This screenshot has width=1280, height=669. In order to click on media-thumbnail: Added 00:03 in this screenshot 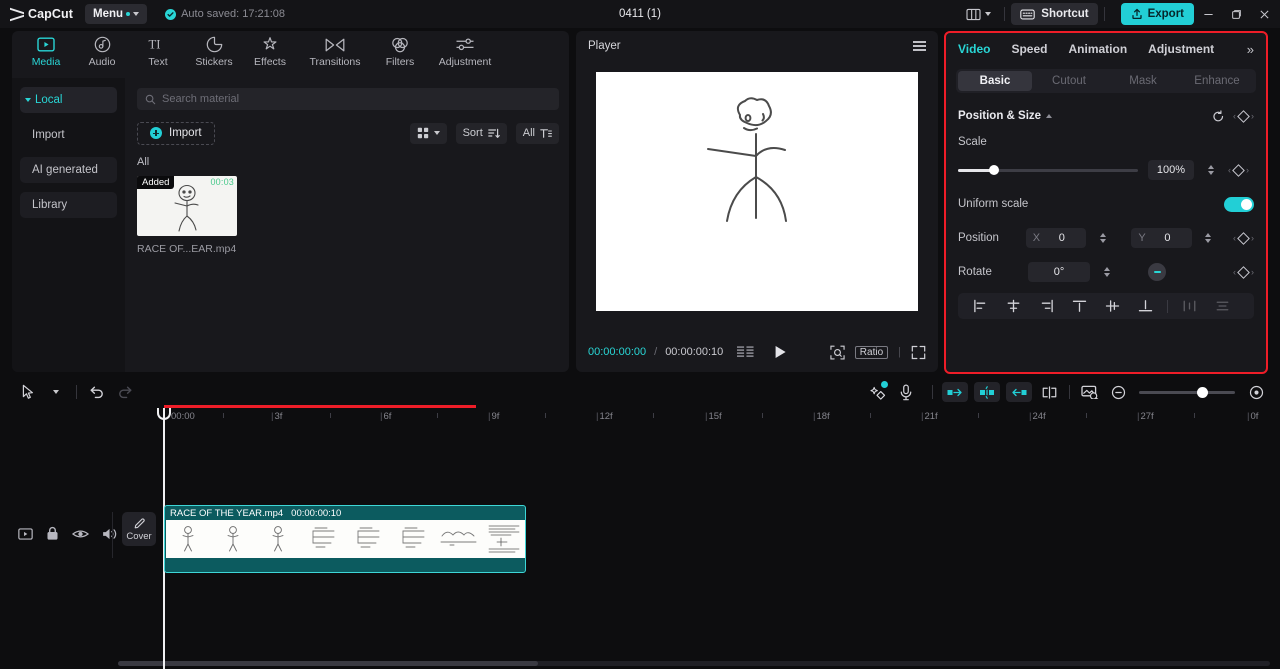, I will do `click(187, 206)`.